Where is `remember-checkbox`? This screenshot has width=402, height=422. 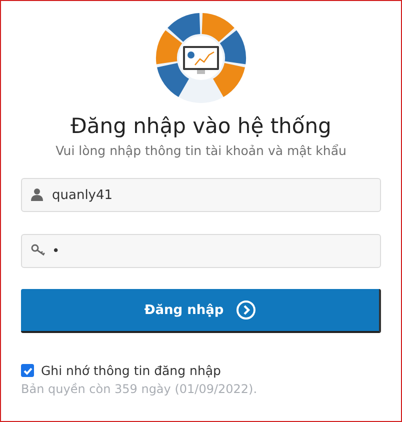 remember-checkbox is located at coordinates (27, 370).